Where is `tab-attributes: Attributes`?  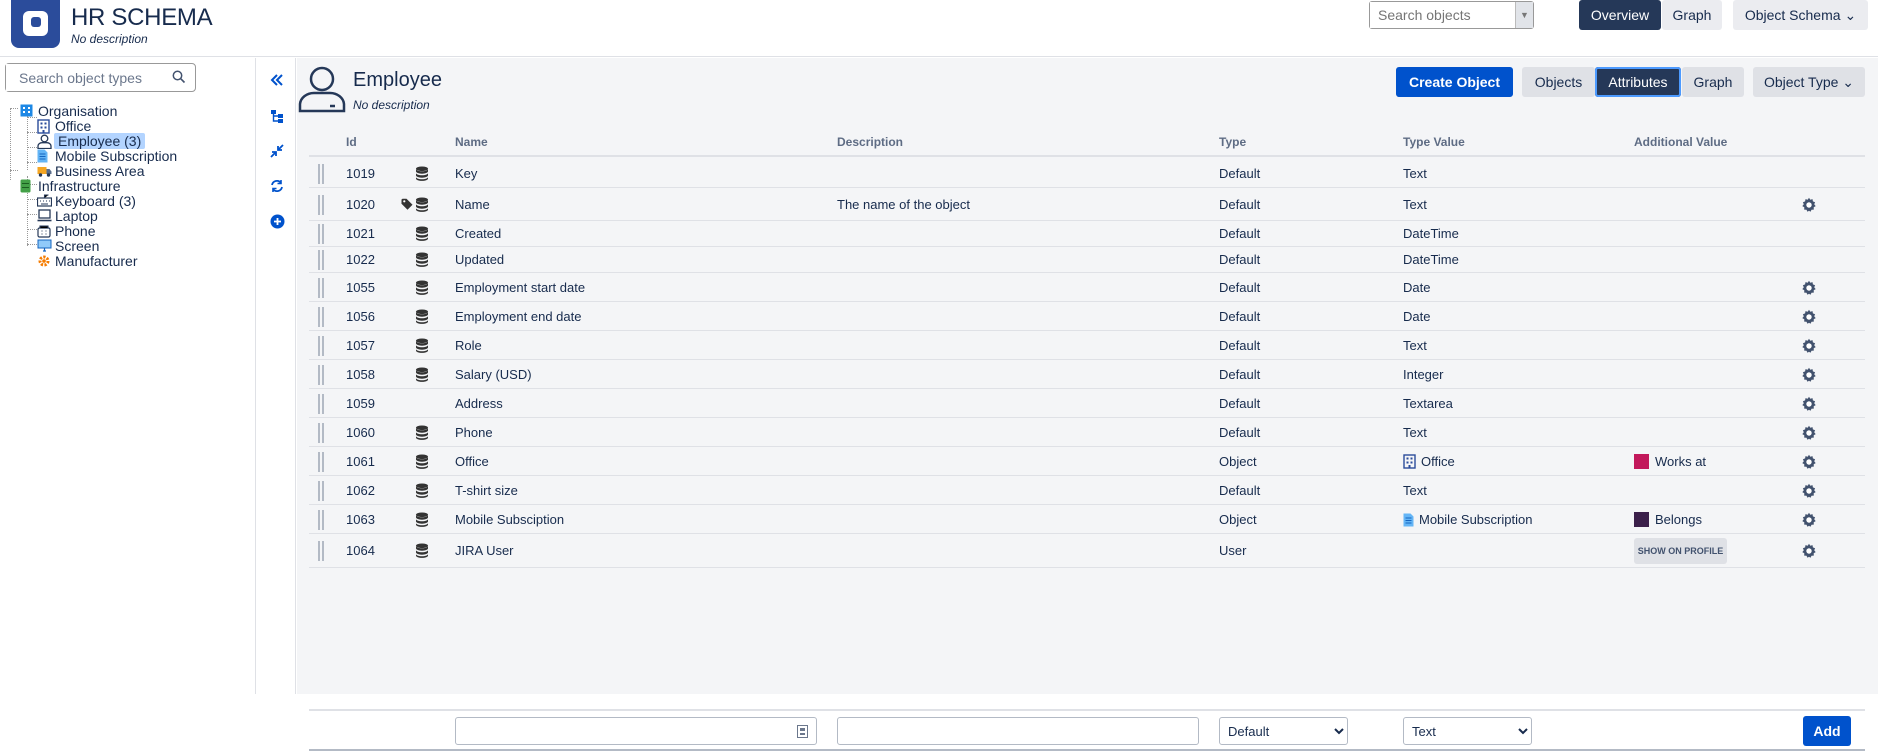
tab-attributes: Attributes is located at coordinates (1638, 82).